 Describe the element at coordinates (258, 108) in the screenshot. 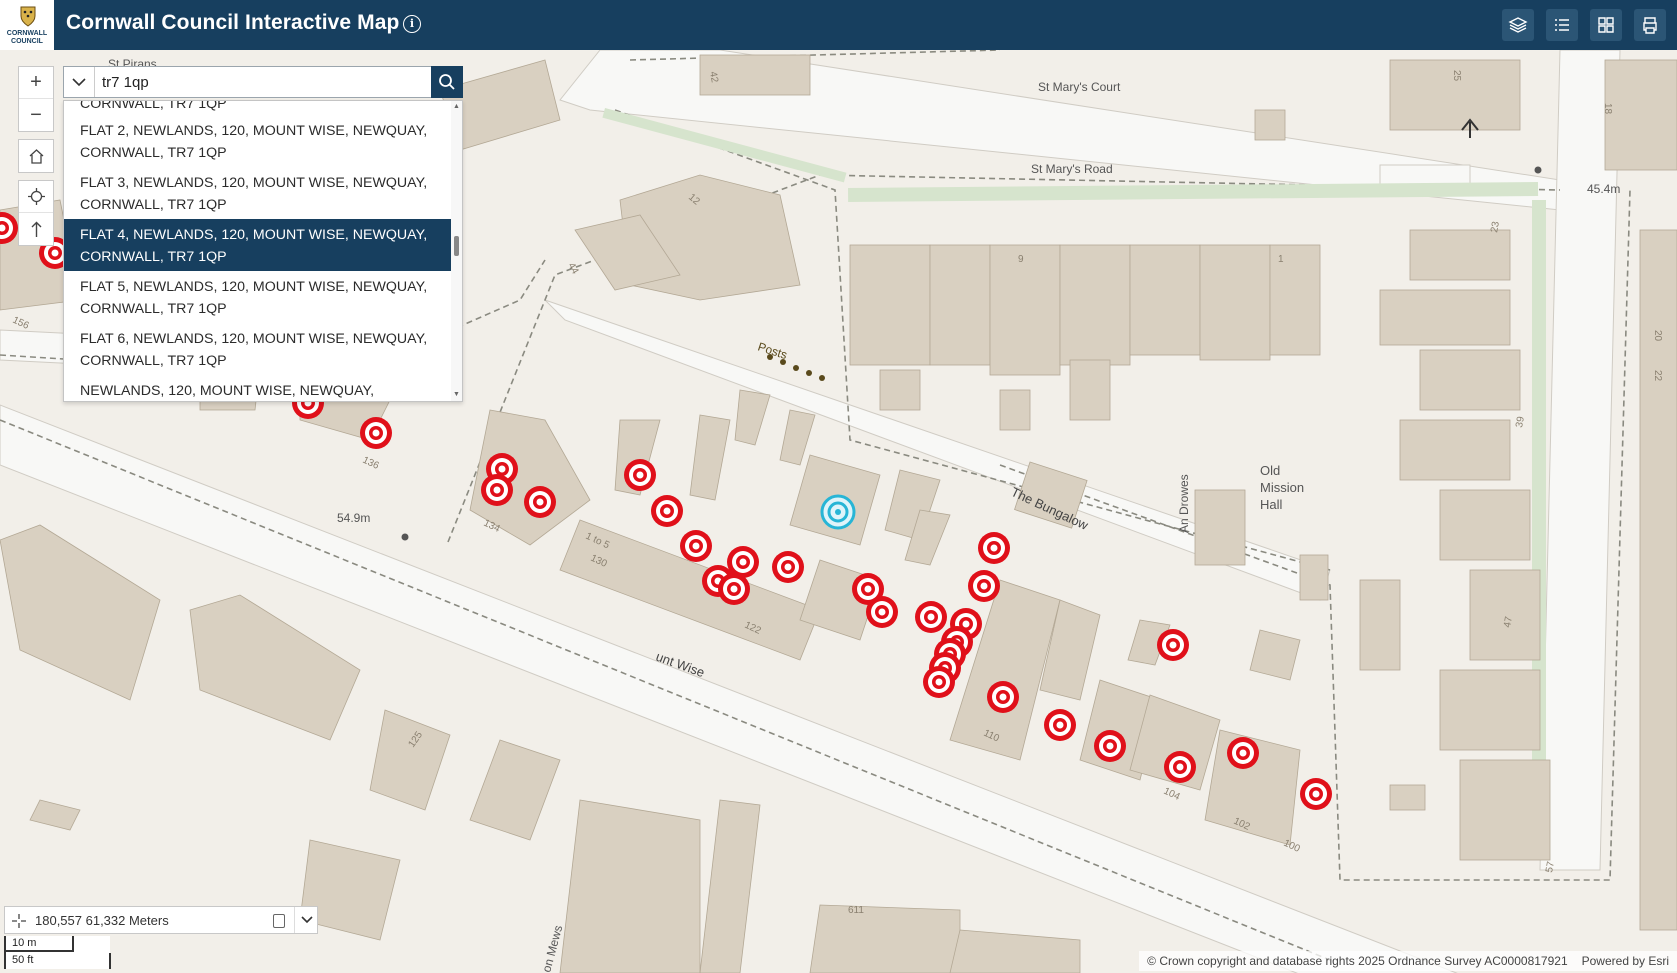

I see `suggestion-item: CORNWALL, TR7 1QP` at that location.